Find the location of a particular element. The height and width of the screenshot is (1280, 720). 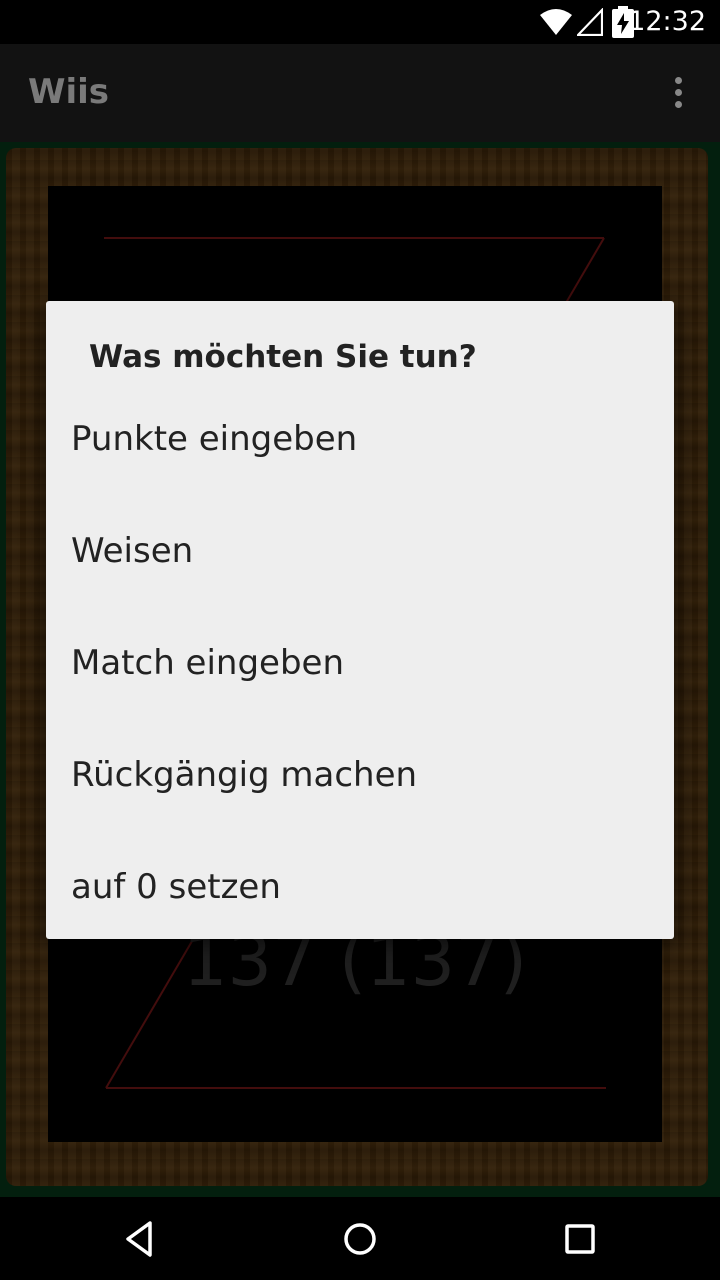

dialog-item-label: Match eingeben is located at coordinates (208, 663).